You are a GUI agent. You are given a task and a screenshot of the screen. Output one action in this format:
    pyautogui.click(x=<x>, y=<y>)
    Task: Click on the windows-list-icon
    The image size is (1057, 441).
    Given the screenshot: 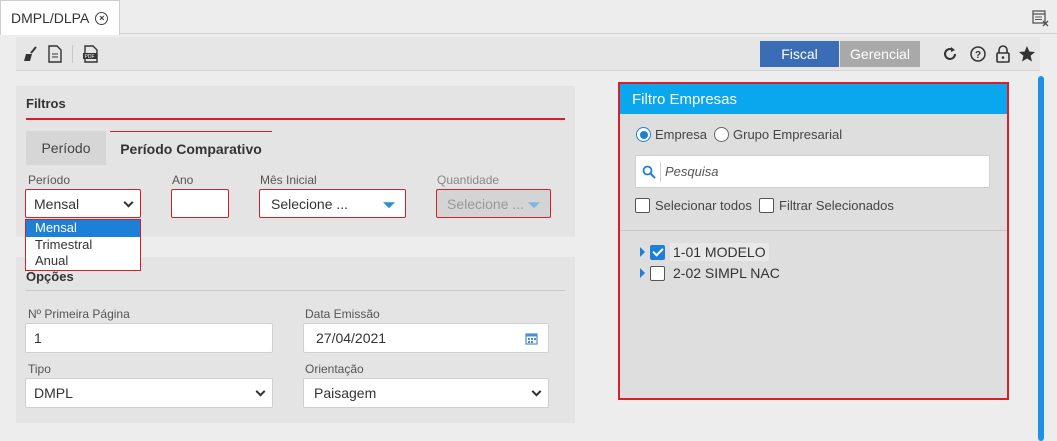 What is the action you would take?
    pyautogui.click(x=1040, y=18)
    